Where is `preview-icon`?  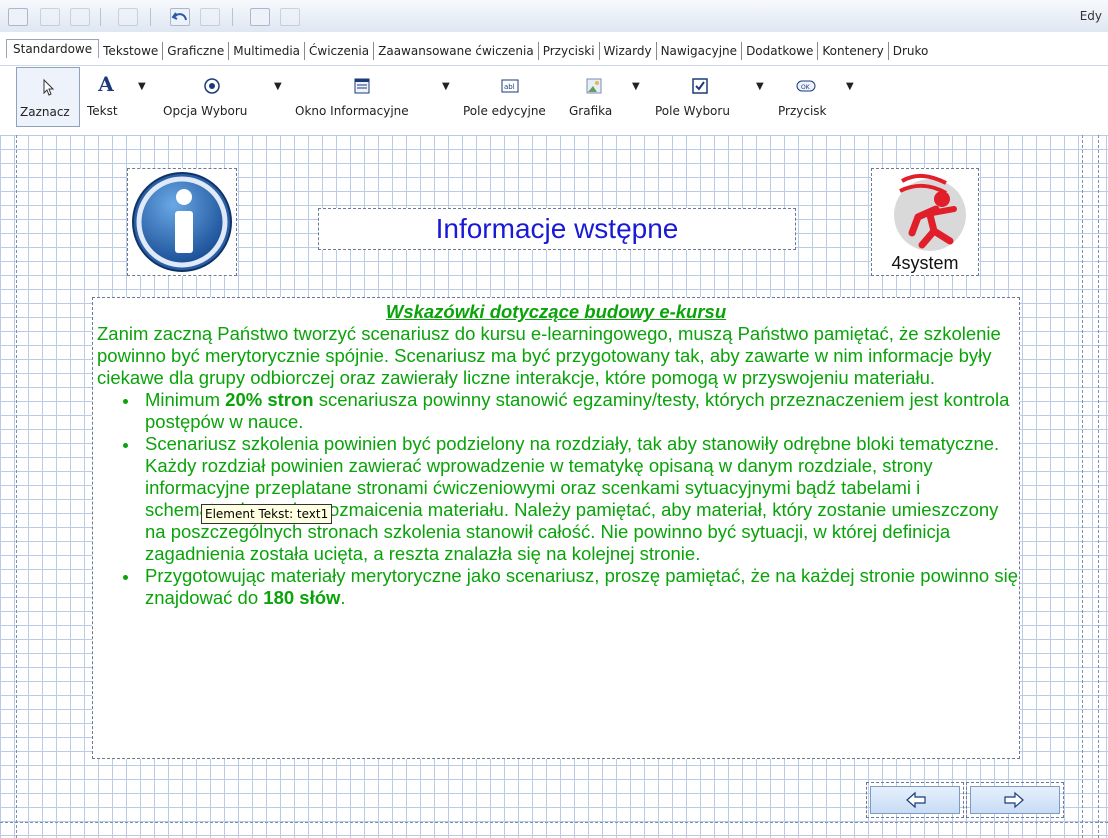
preview-icon is located at coordinates (290, 17).